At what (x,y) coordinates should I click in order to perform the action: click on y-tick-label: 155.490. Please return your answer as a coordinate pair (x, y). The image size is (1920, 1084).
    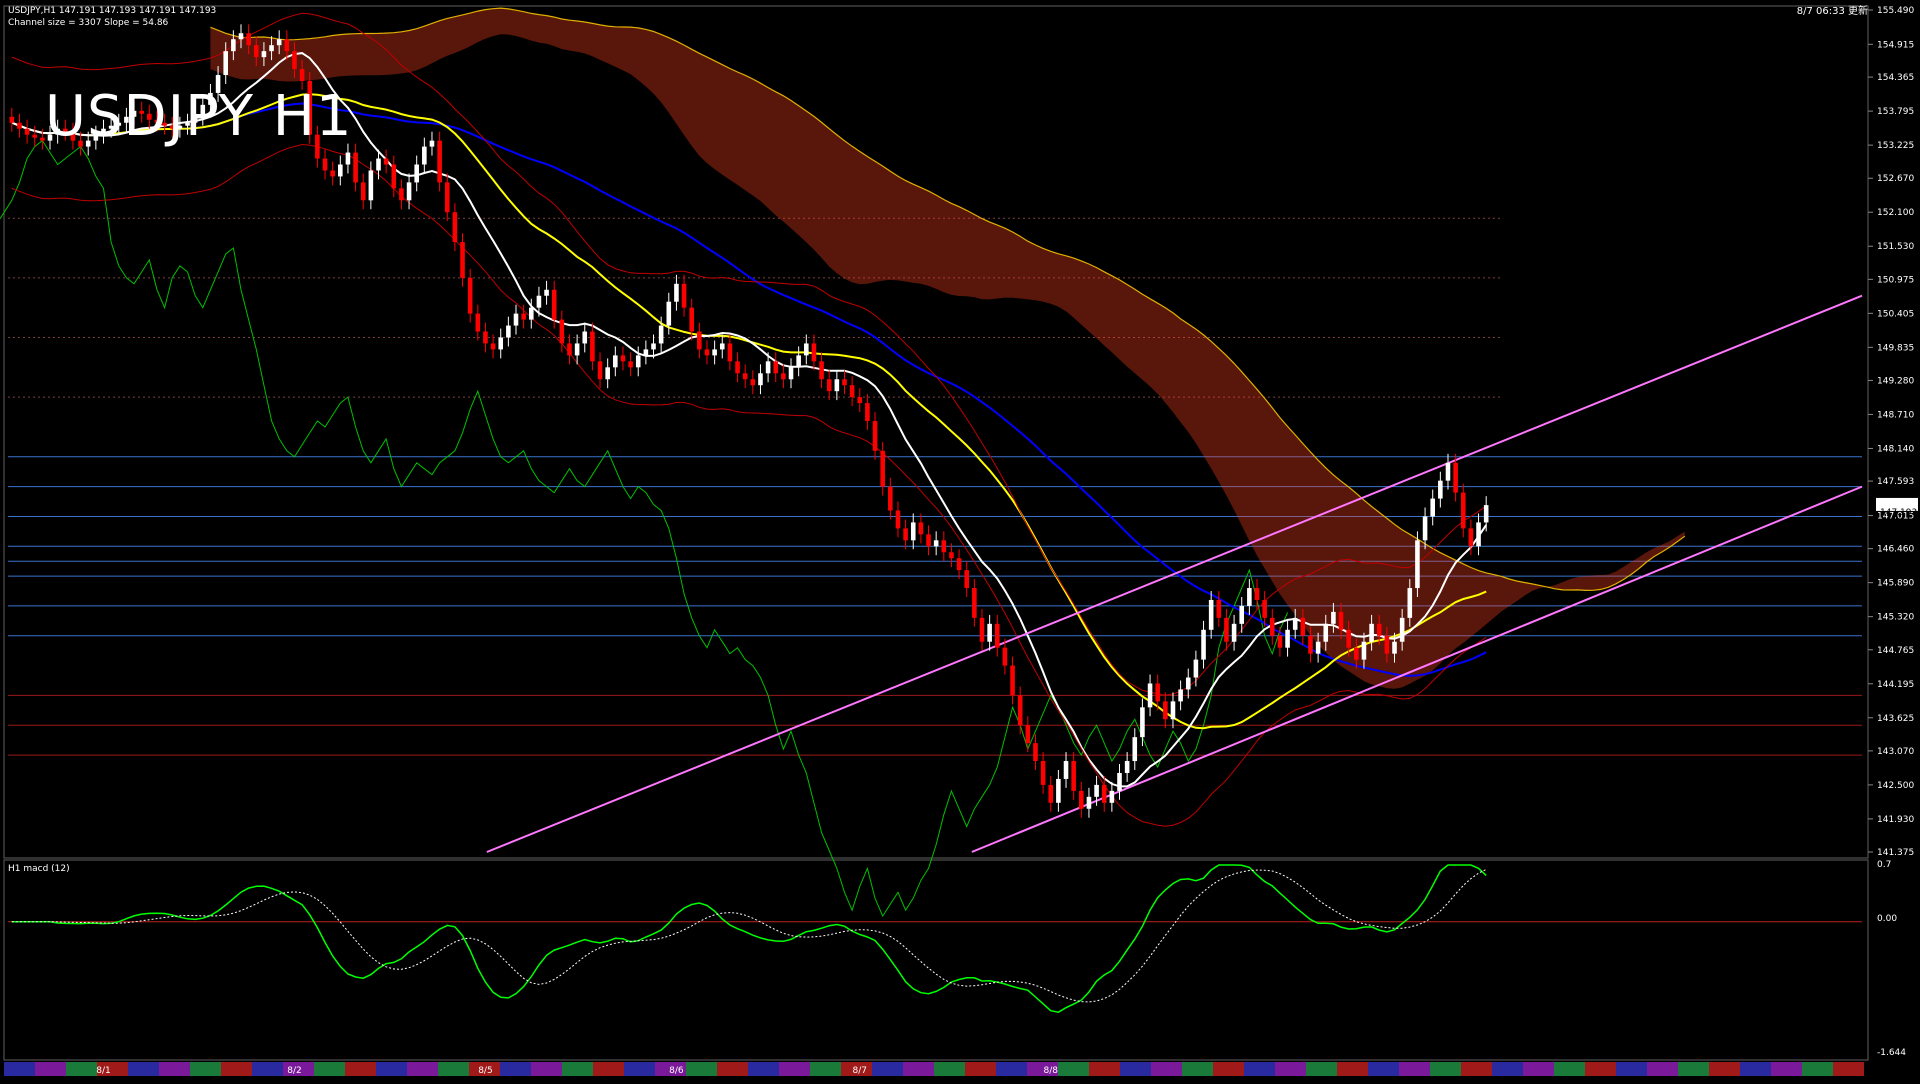
    Looking at the image, I should click on (1895, 11).